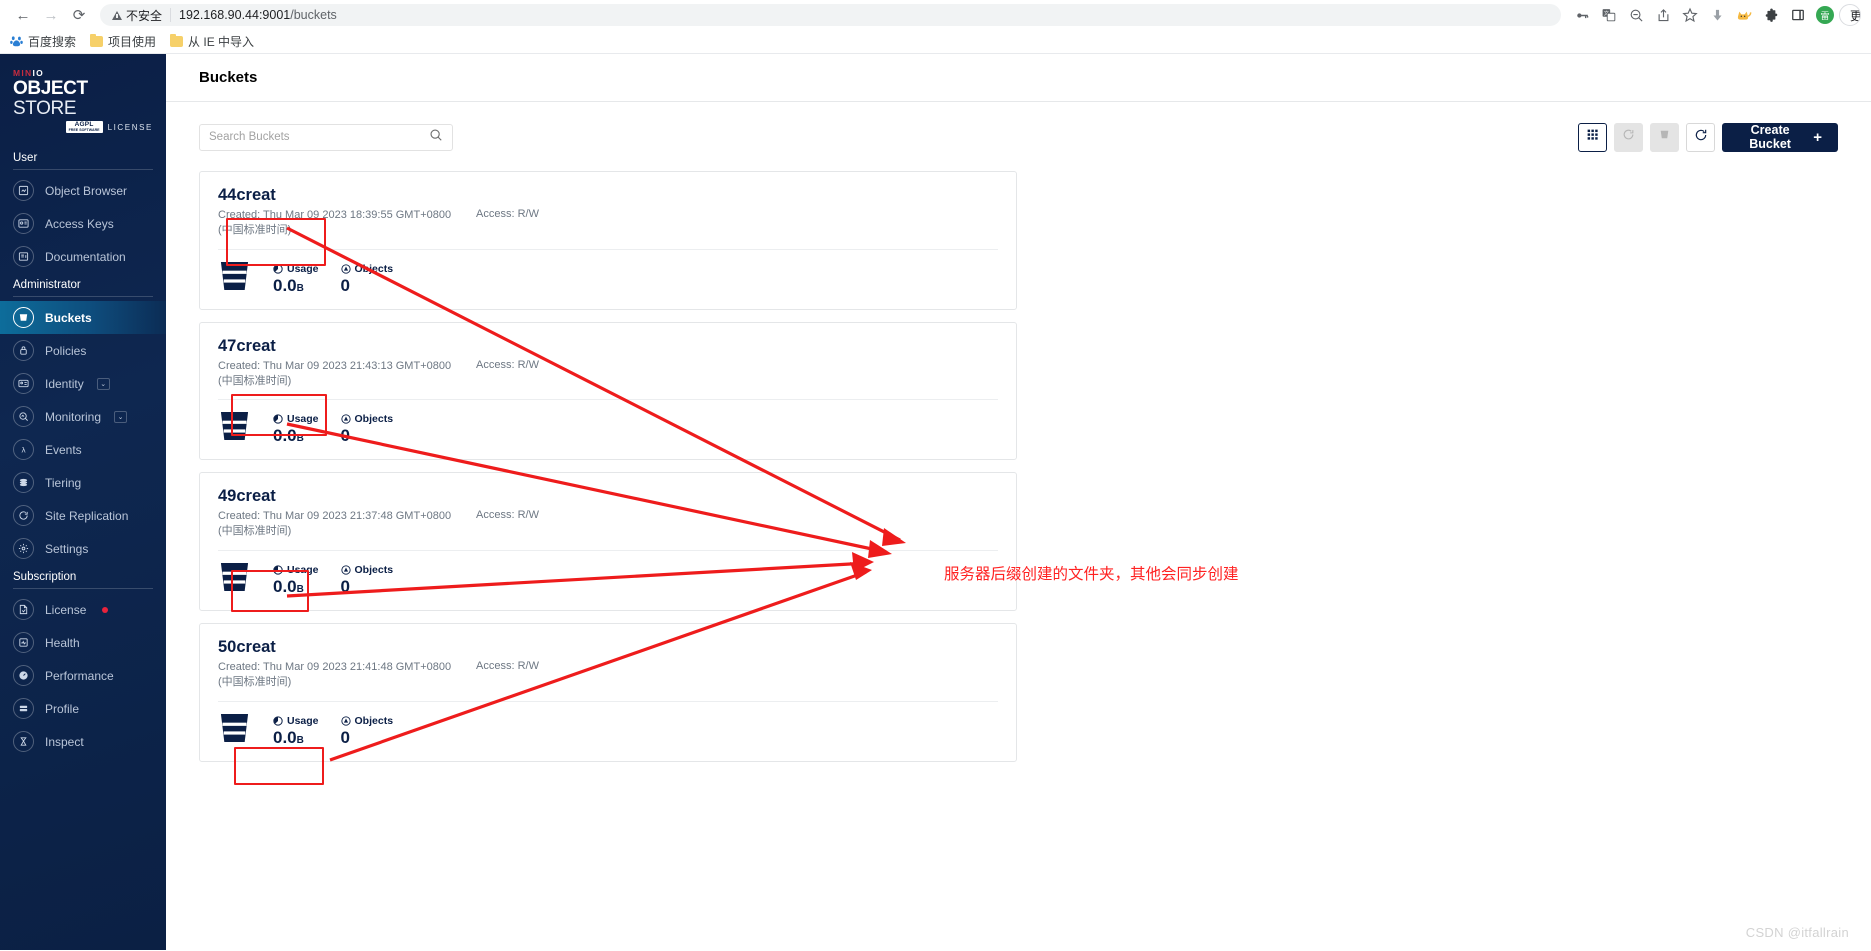 This screenshot has width=1871, height=951. What do you see at coordinates (278, 721) in the screenshot?
I see `clock-icon` at bounding box center [278, 721].